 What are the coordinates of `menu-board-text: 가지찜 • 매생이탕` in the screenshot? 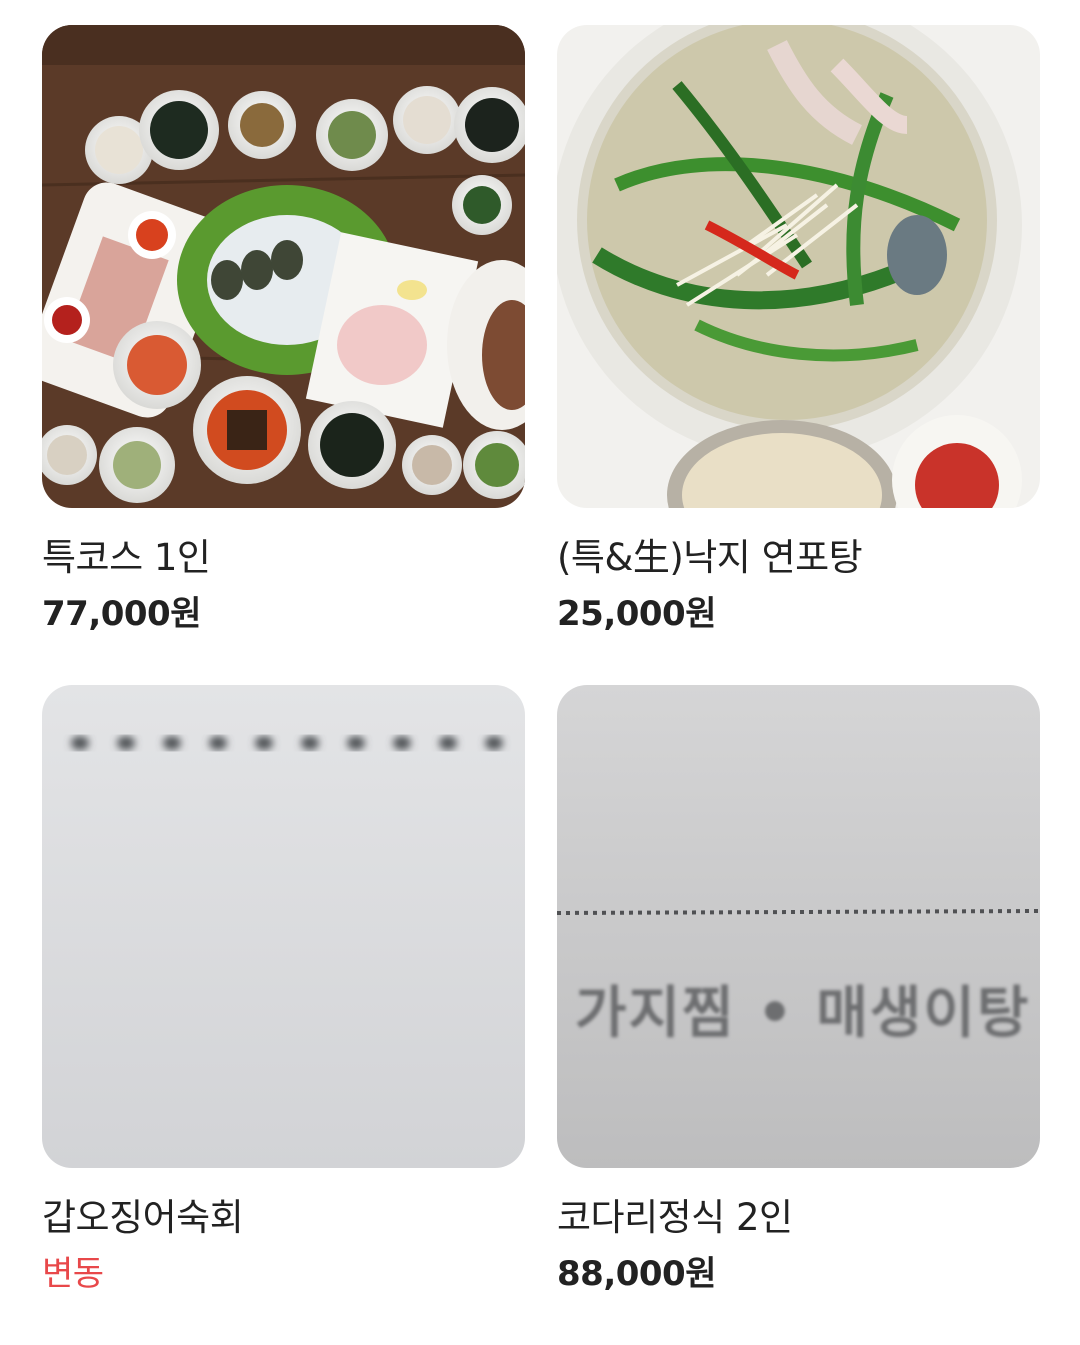 It's located at (803, 1013).